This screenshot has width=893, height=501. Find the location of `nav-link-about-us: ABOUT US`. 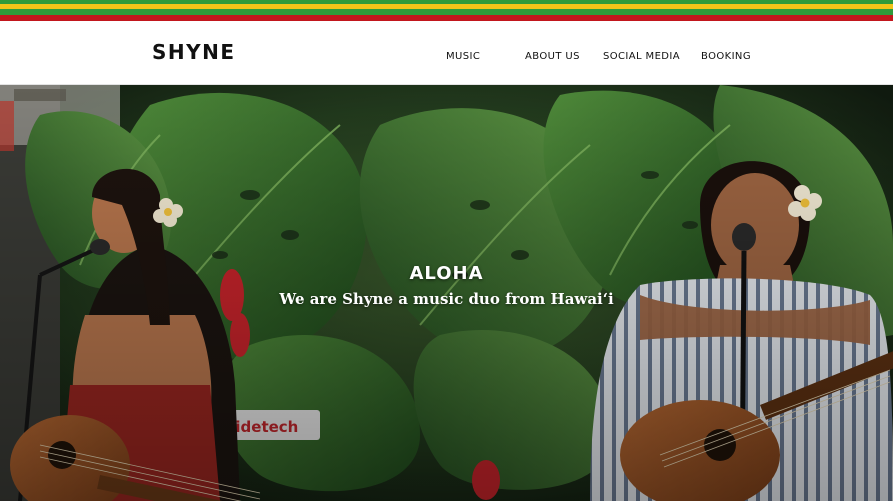

nav-link-about-us: ABOUT US is located at coordinates (552, 56).